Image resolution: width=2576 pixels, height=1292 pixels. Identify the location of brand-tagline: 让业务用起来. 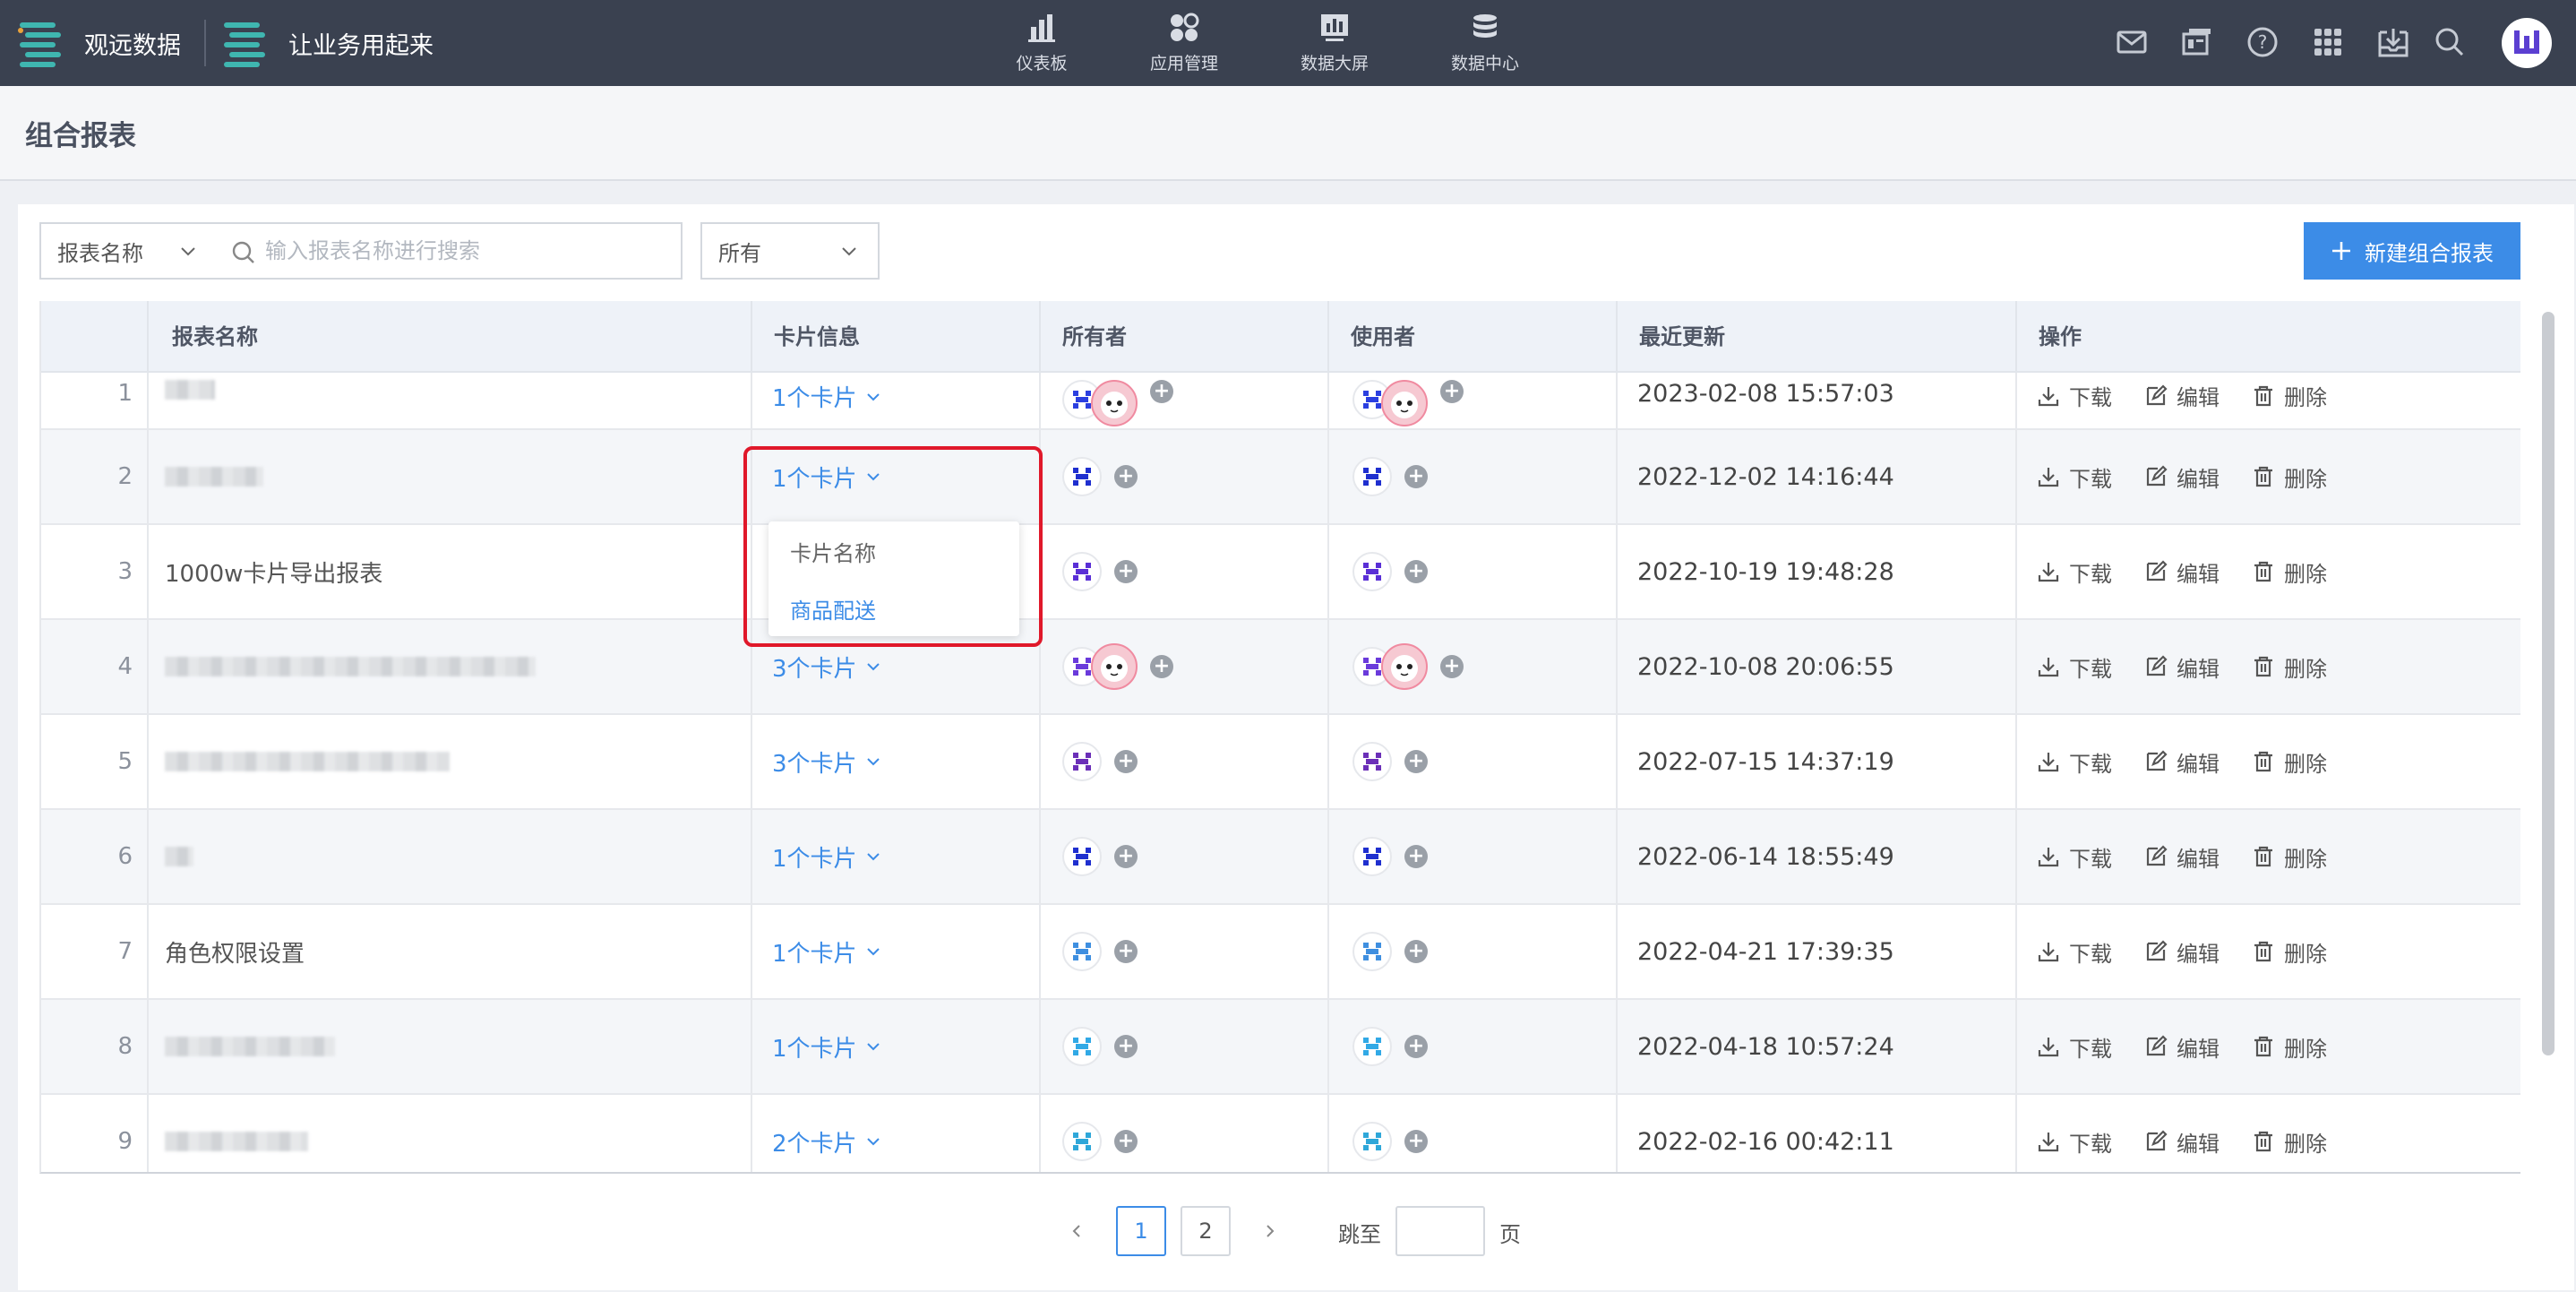
(328, 43).